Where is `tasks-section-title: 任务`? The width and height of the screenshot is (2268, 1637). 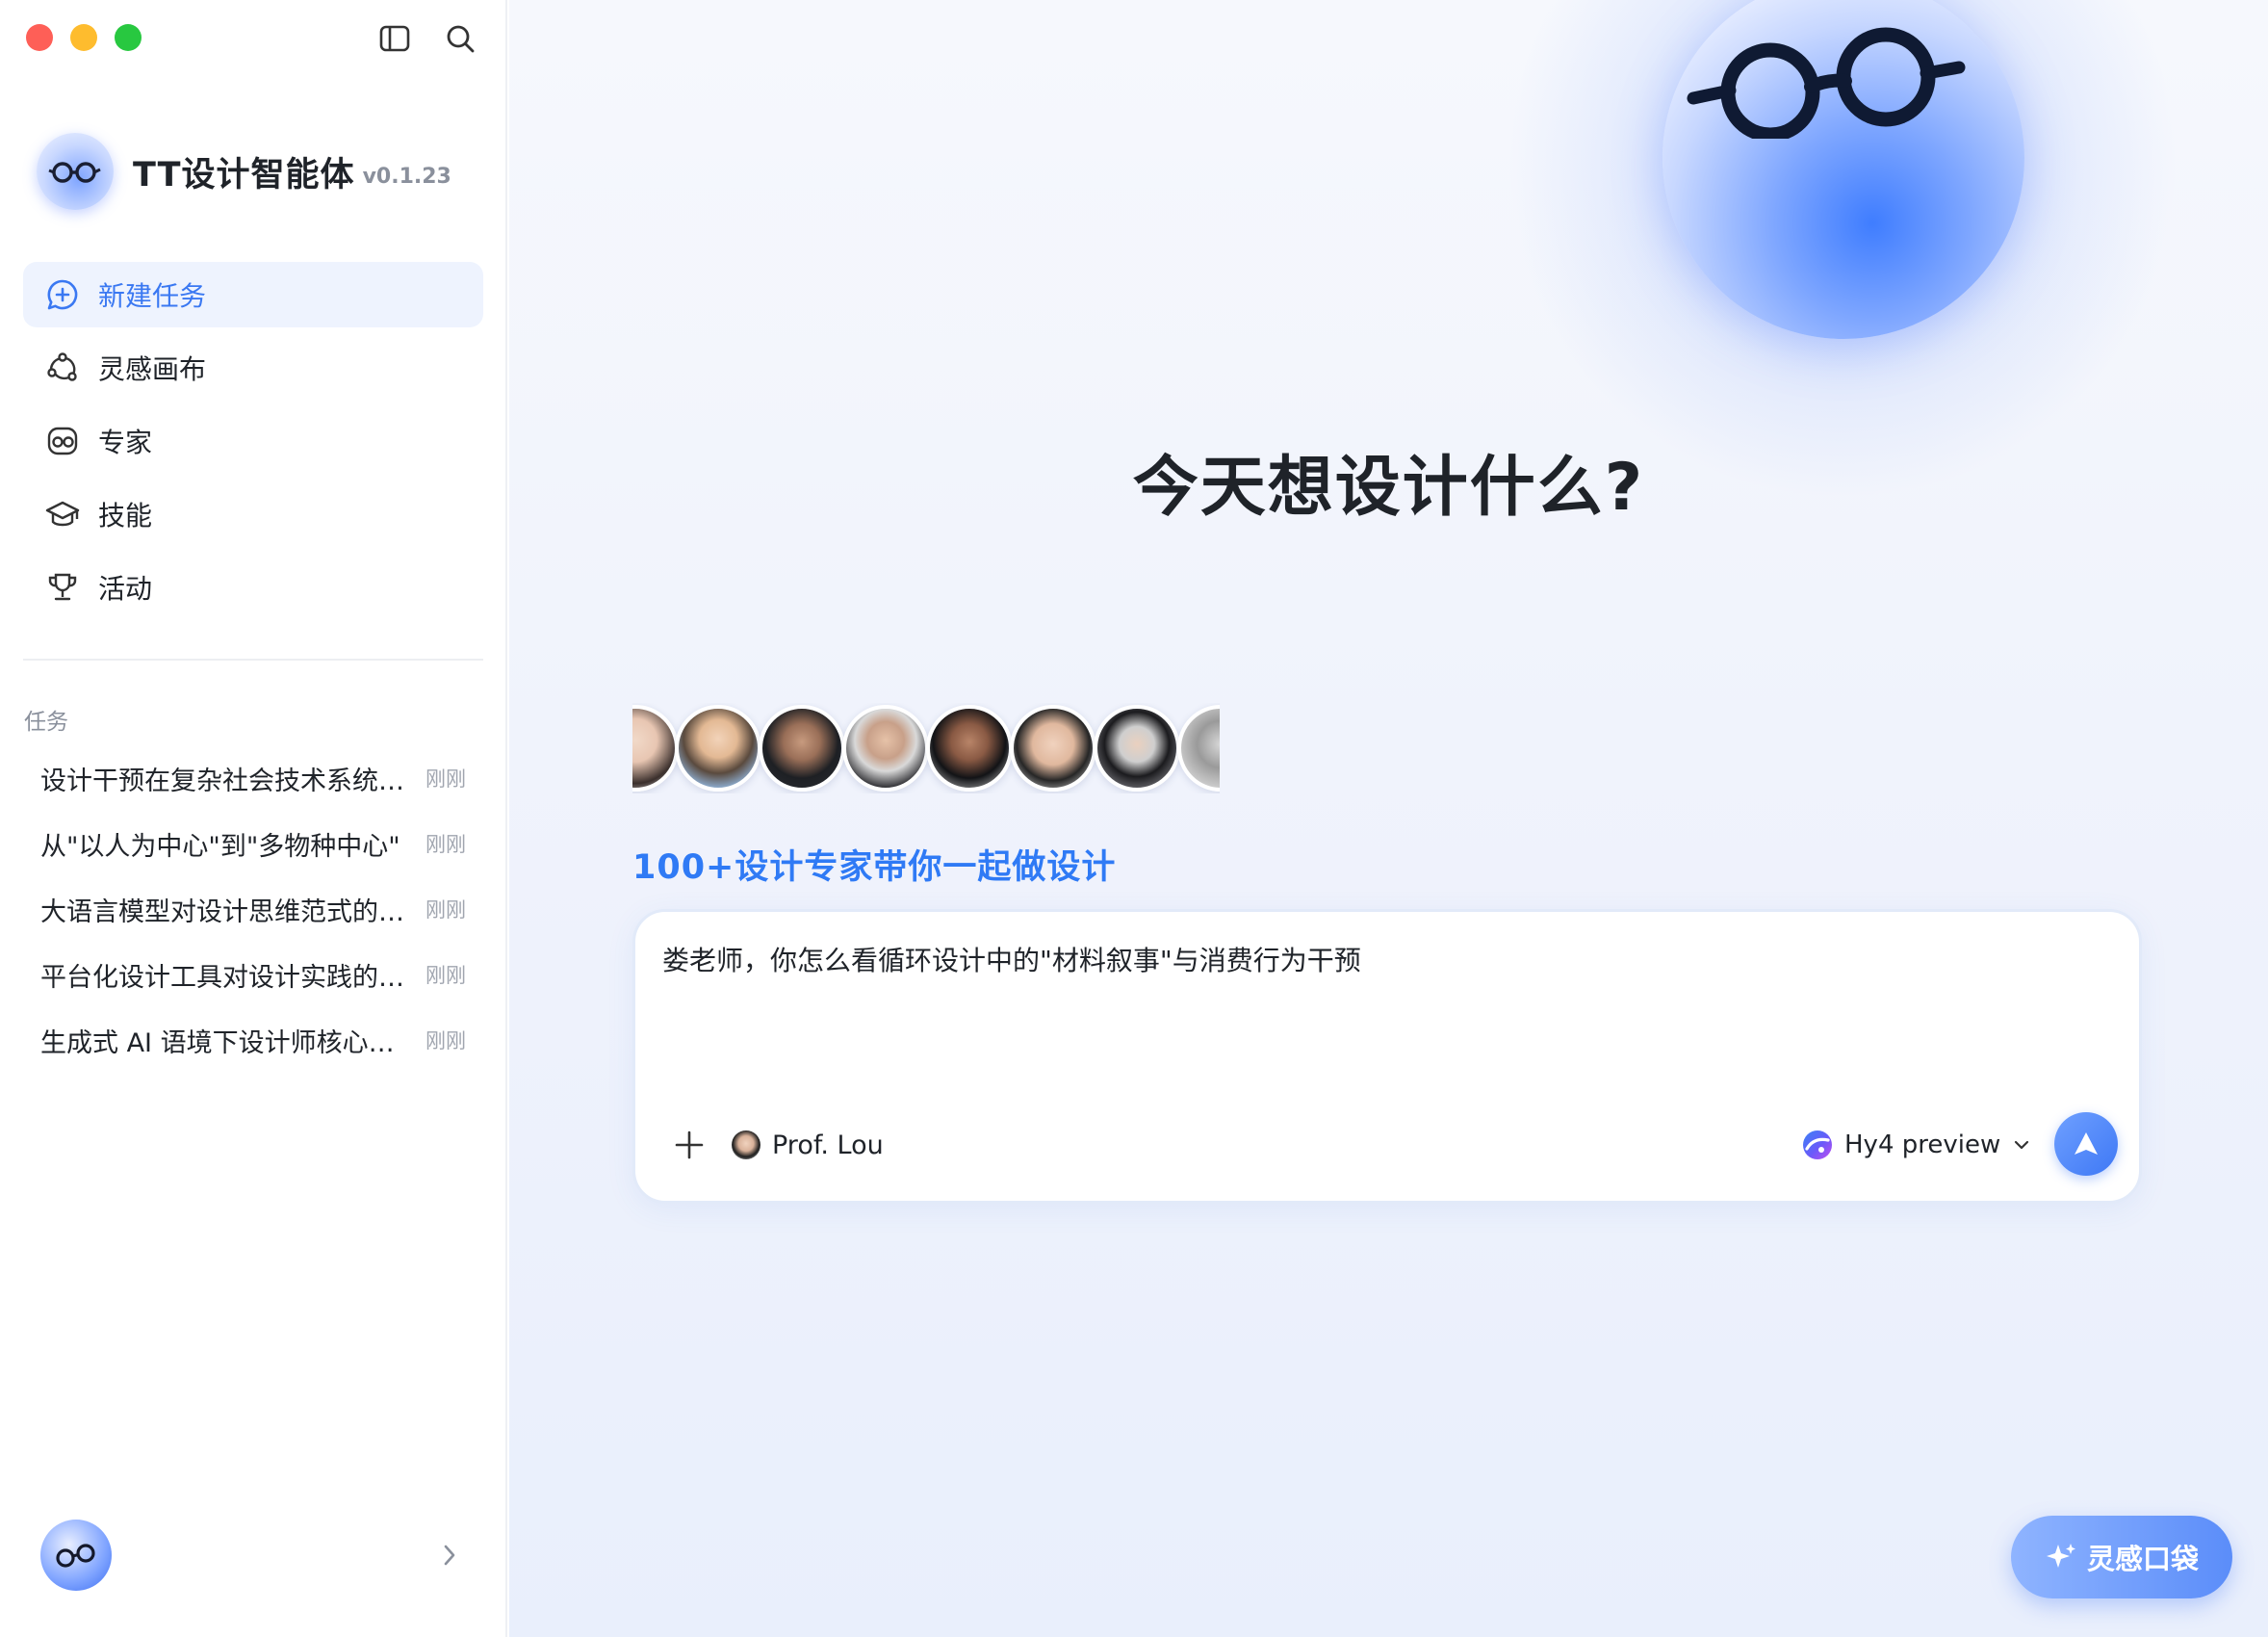
tasks-section-title: 任务 is located at coordinates (46, 722).